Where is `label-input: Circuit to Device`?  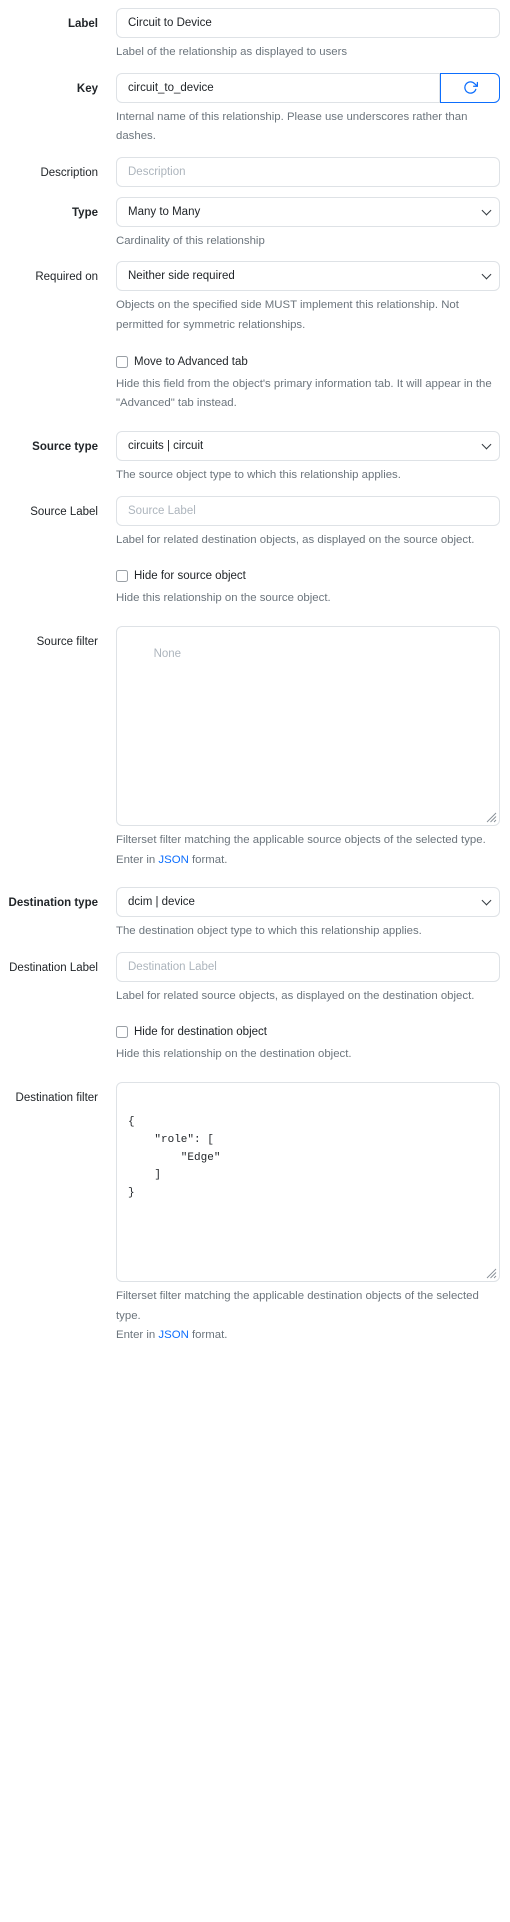 label-input: Circuit to Device is located at coordinates (308, 23).